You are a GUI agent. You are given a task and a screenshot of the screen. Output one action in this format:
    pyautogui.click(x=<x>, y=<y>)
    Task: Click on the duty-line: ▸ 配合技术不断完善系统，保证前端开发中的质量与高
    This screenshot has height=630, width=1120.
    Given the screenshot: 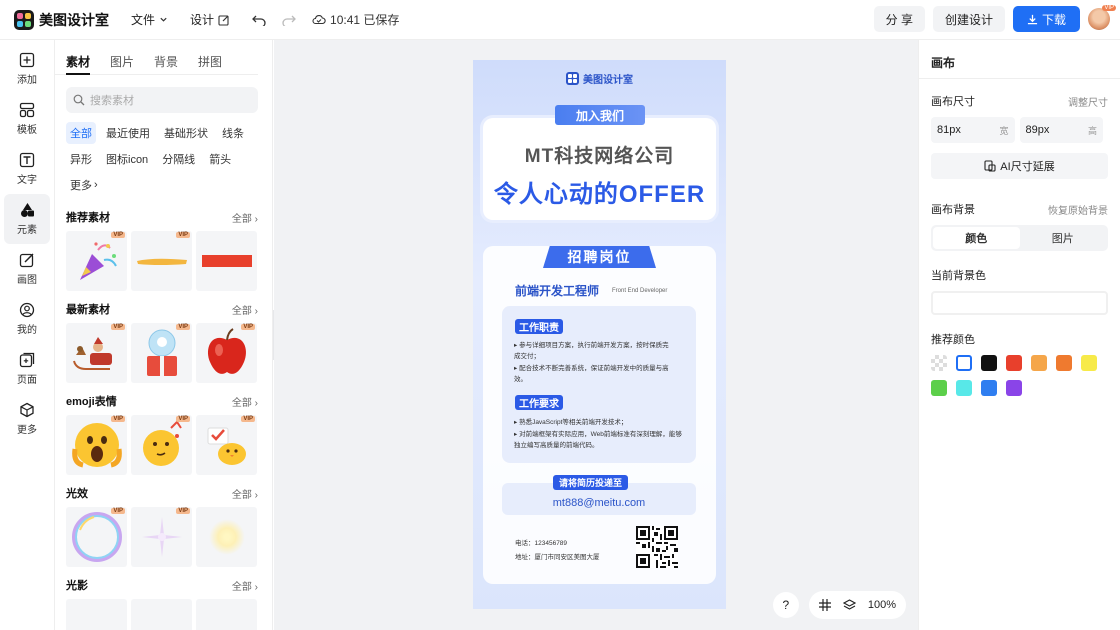 What is the action you would take?
    pyautogui.click(x=591, y=368)
    